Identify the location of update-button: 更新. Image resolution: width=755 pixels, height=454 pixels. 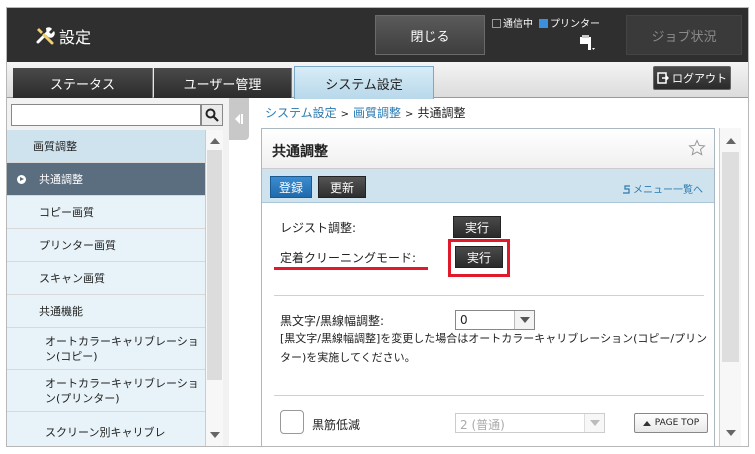
(342, 187).